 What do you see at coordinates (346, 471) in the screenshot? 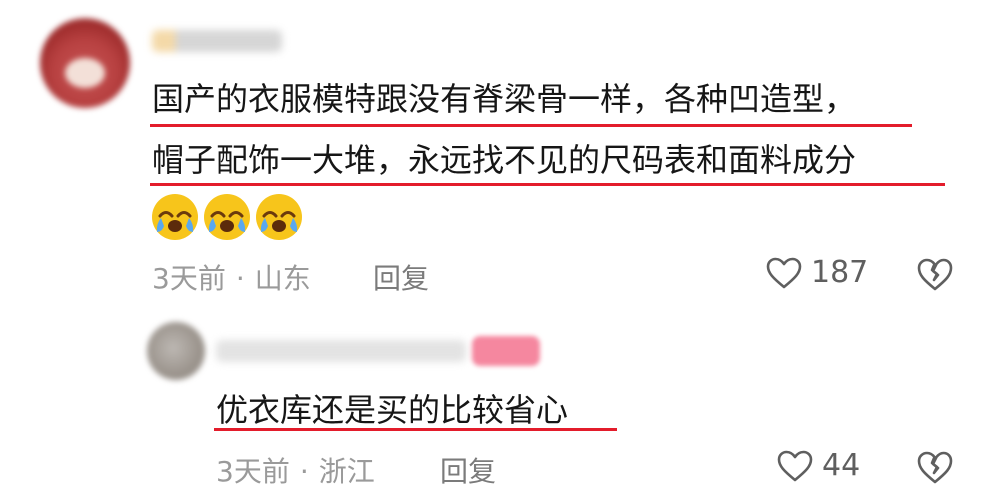
I see `location: 浙江` at bounding box center [346, 471].